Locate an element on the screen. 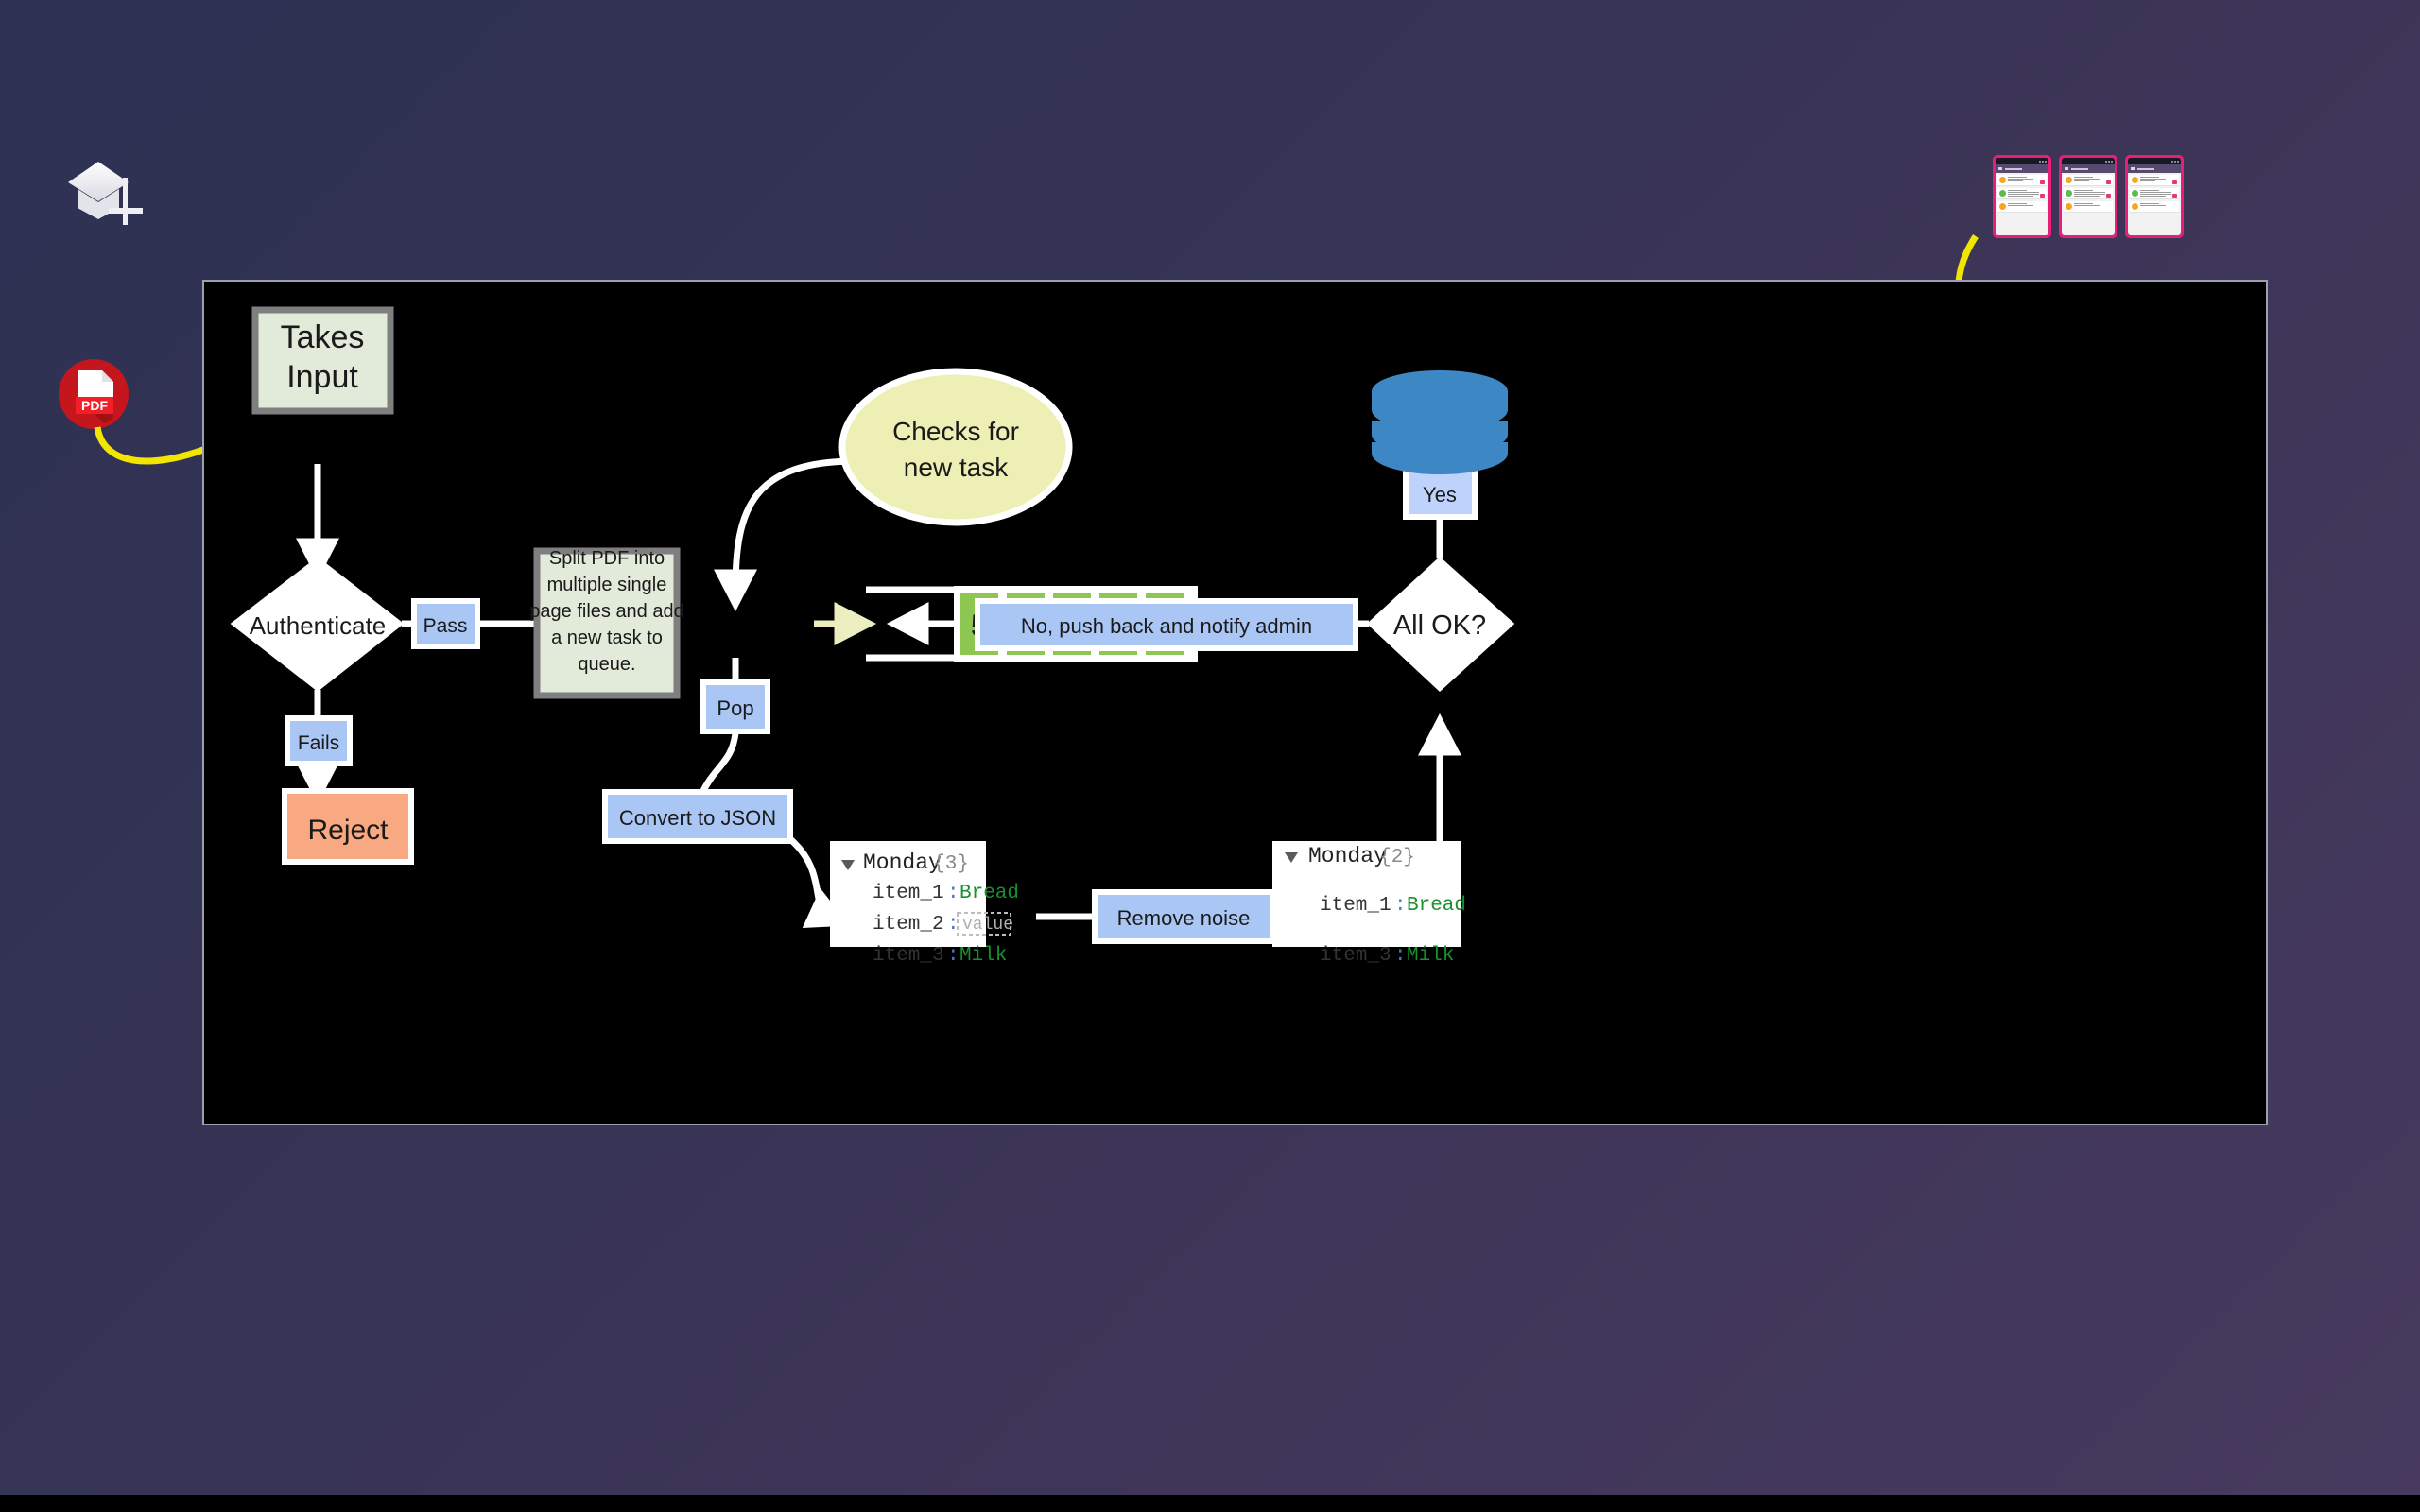 This screenshot has width=2420, height=1512. edge-label-convert-to-json: Convert to JSON is located at coordinates (697, 816).